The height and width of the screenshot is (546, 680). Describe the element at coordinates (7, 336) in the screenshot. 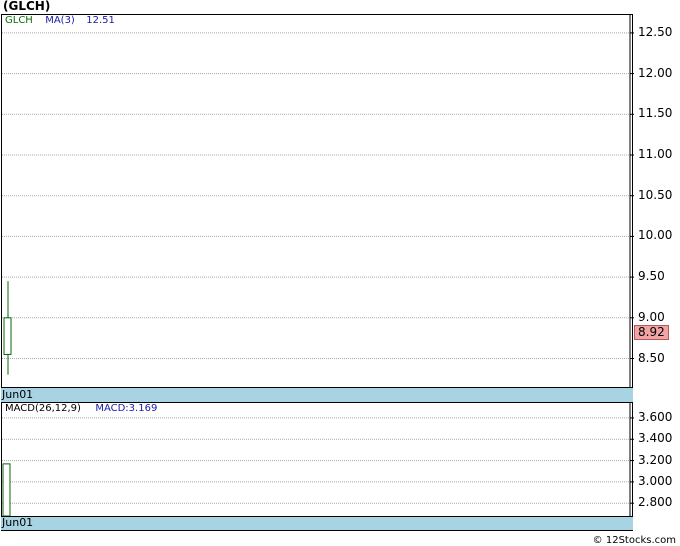

I see `candle-body` at that location.